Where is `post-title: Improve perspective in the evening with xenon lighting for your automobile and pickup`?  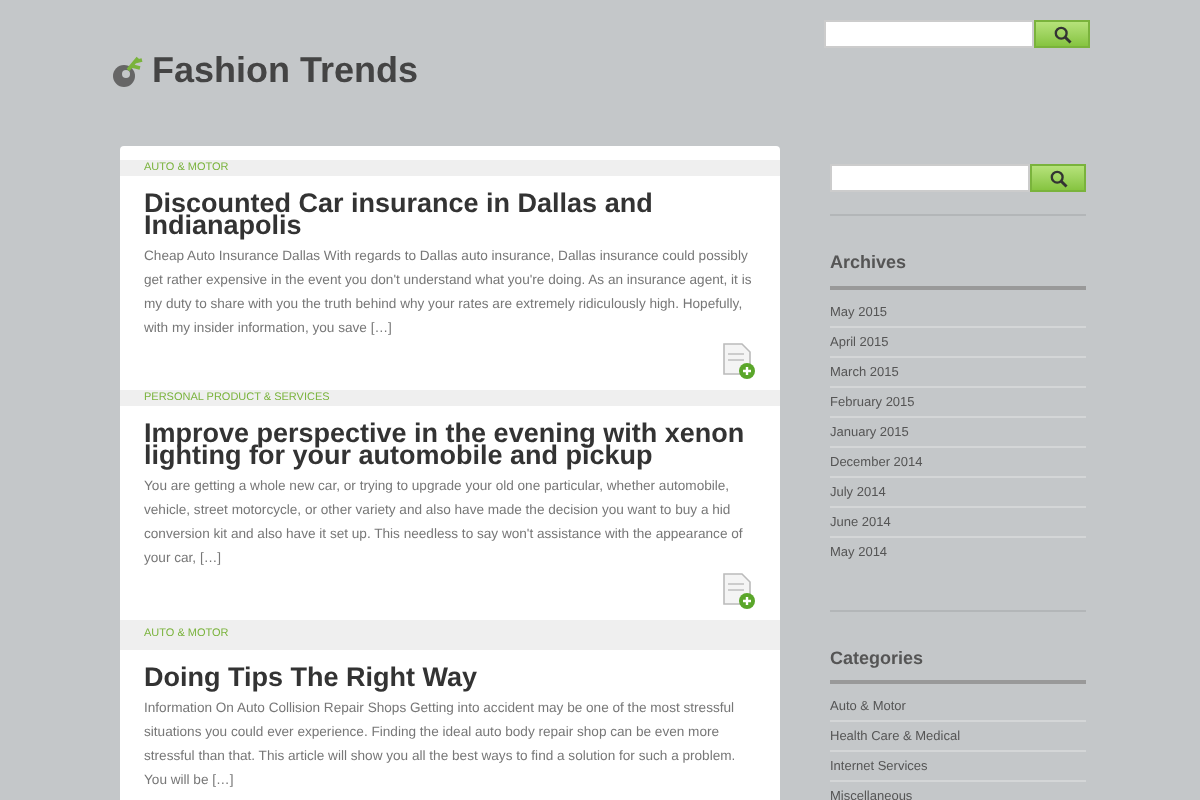 post-title: Improve perspective in the evening with xenon lighting for your automobile and pickup is located at coordinates (450, 444).